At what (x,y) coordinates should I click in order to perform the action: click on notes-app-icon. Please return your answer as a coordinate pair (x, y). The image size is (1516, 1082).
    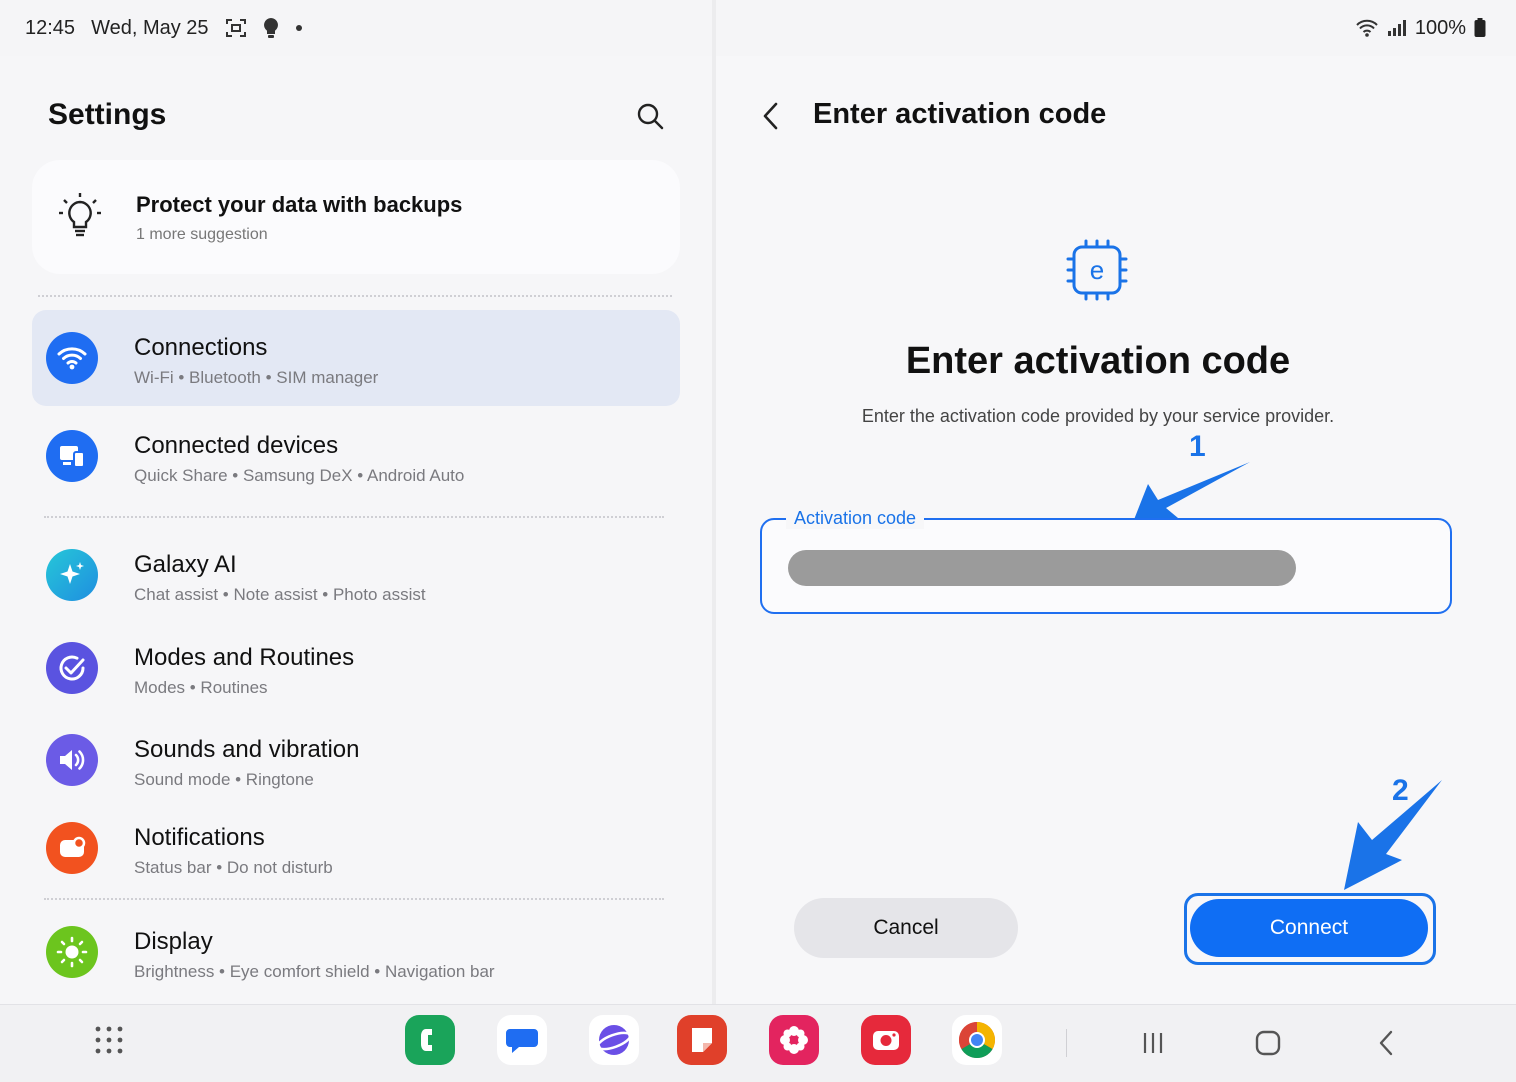
    Looking at the image, I should click on (702, 1040).